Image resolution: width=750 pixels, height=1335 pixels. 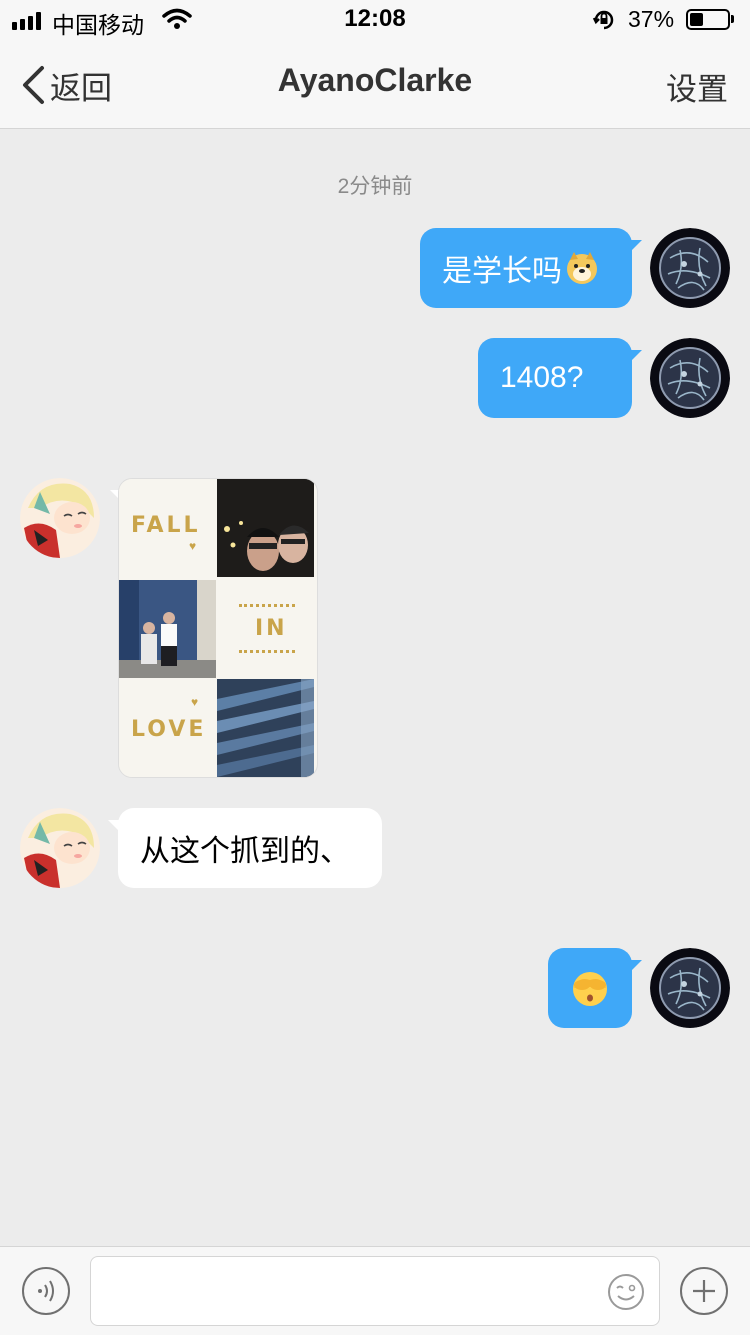 I want to click on settings-button: 设置, so click(x=697, y=86).